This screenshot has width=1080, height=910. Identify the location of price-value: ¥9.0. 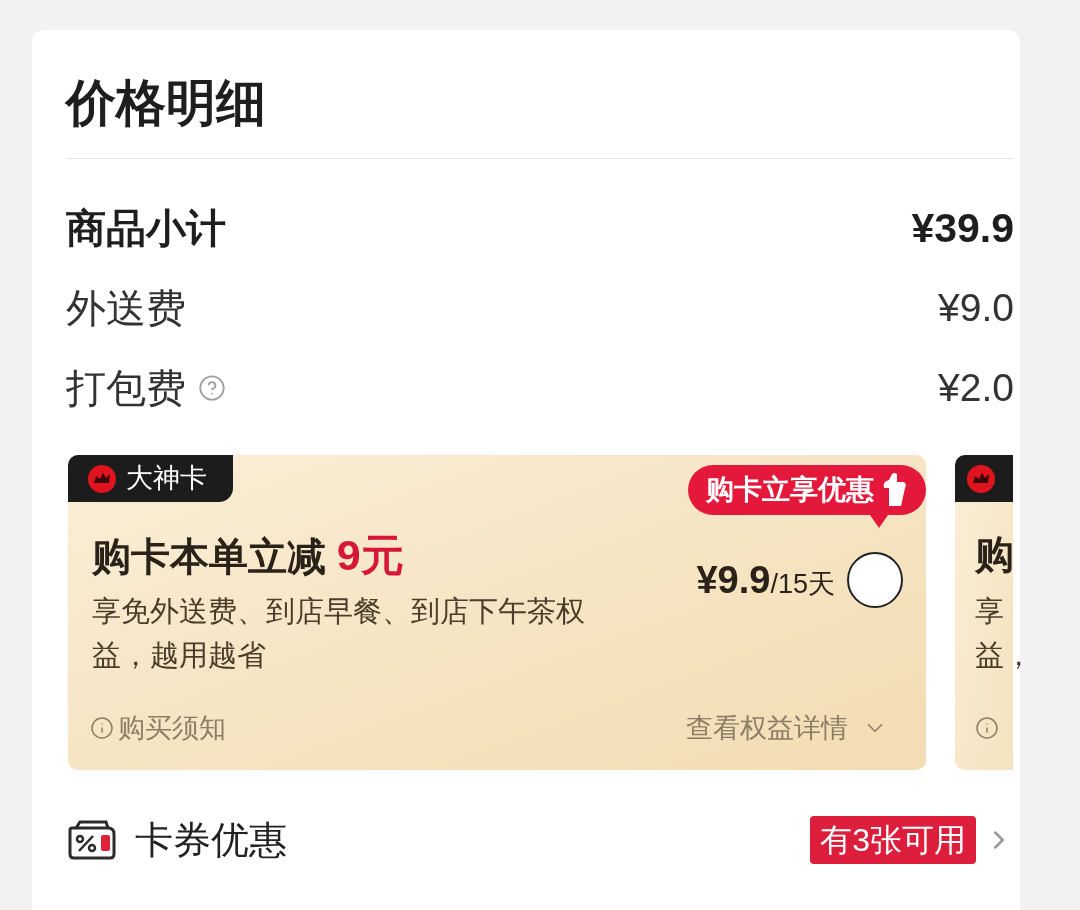
(976, 308).